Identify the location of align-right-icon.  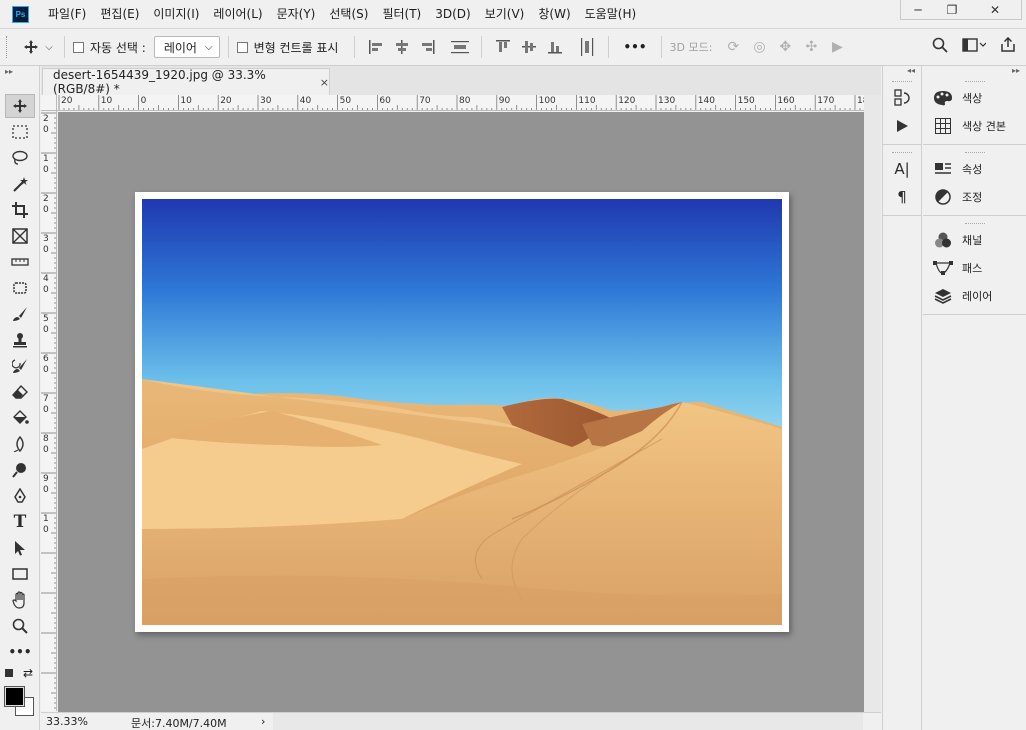
(428, 47).